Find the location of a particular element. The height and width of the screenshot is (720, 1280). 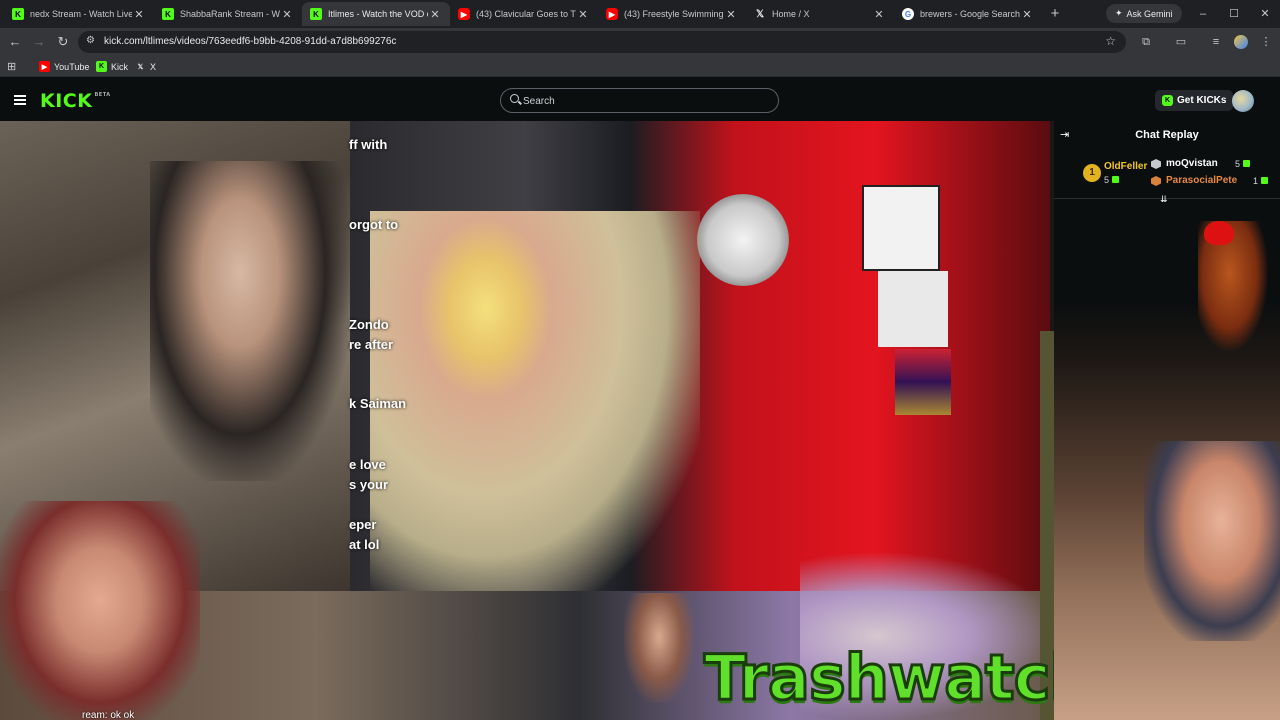

kick-logo-text: KICK is located at coordinates (66, 101).